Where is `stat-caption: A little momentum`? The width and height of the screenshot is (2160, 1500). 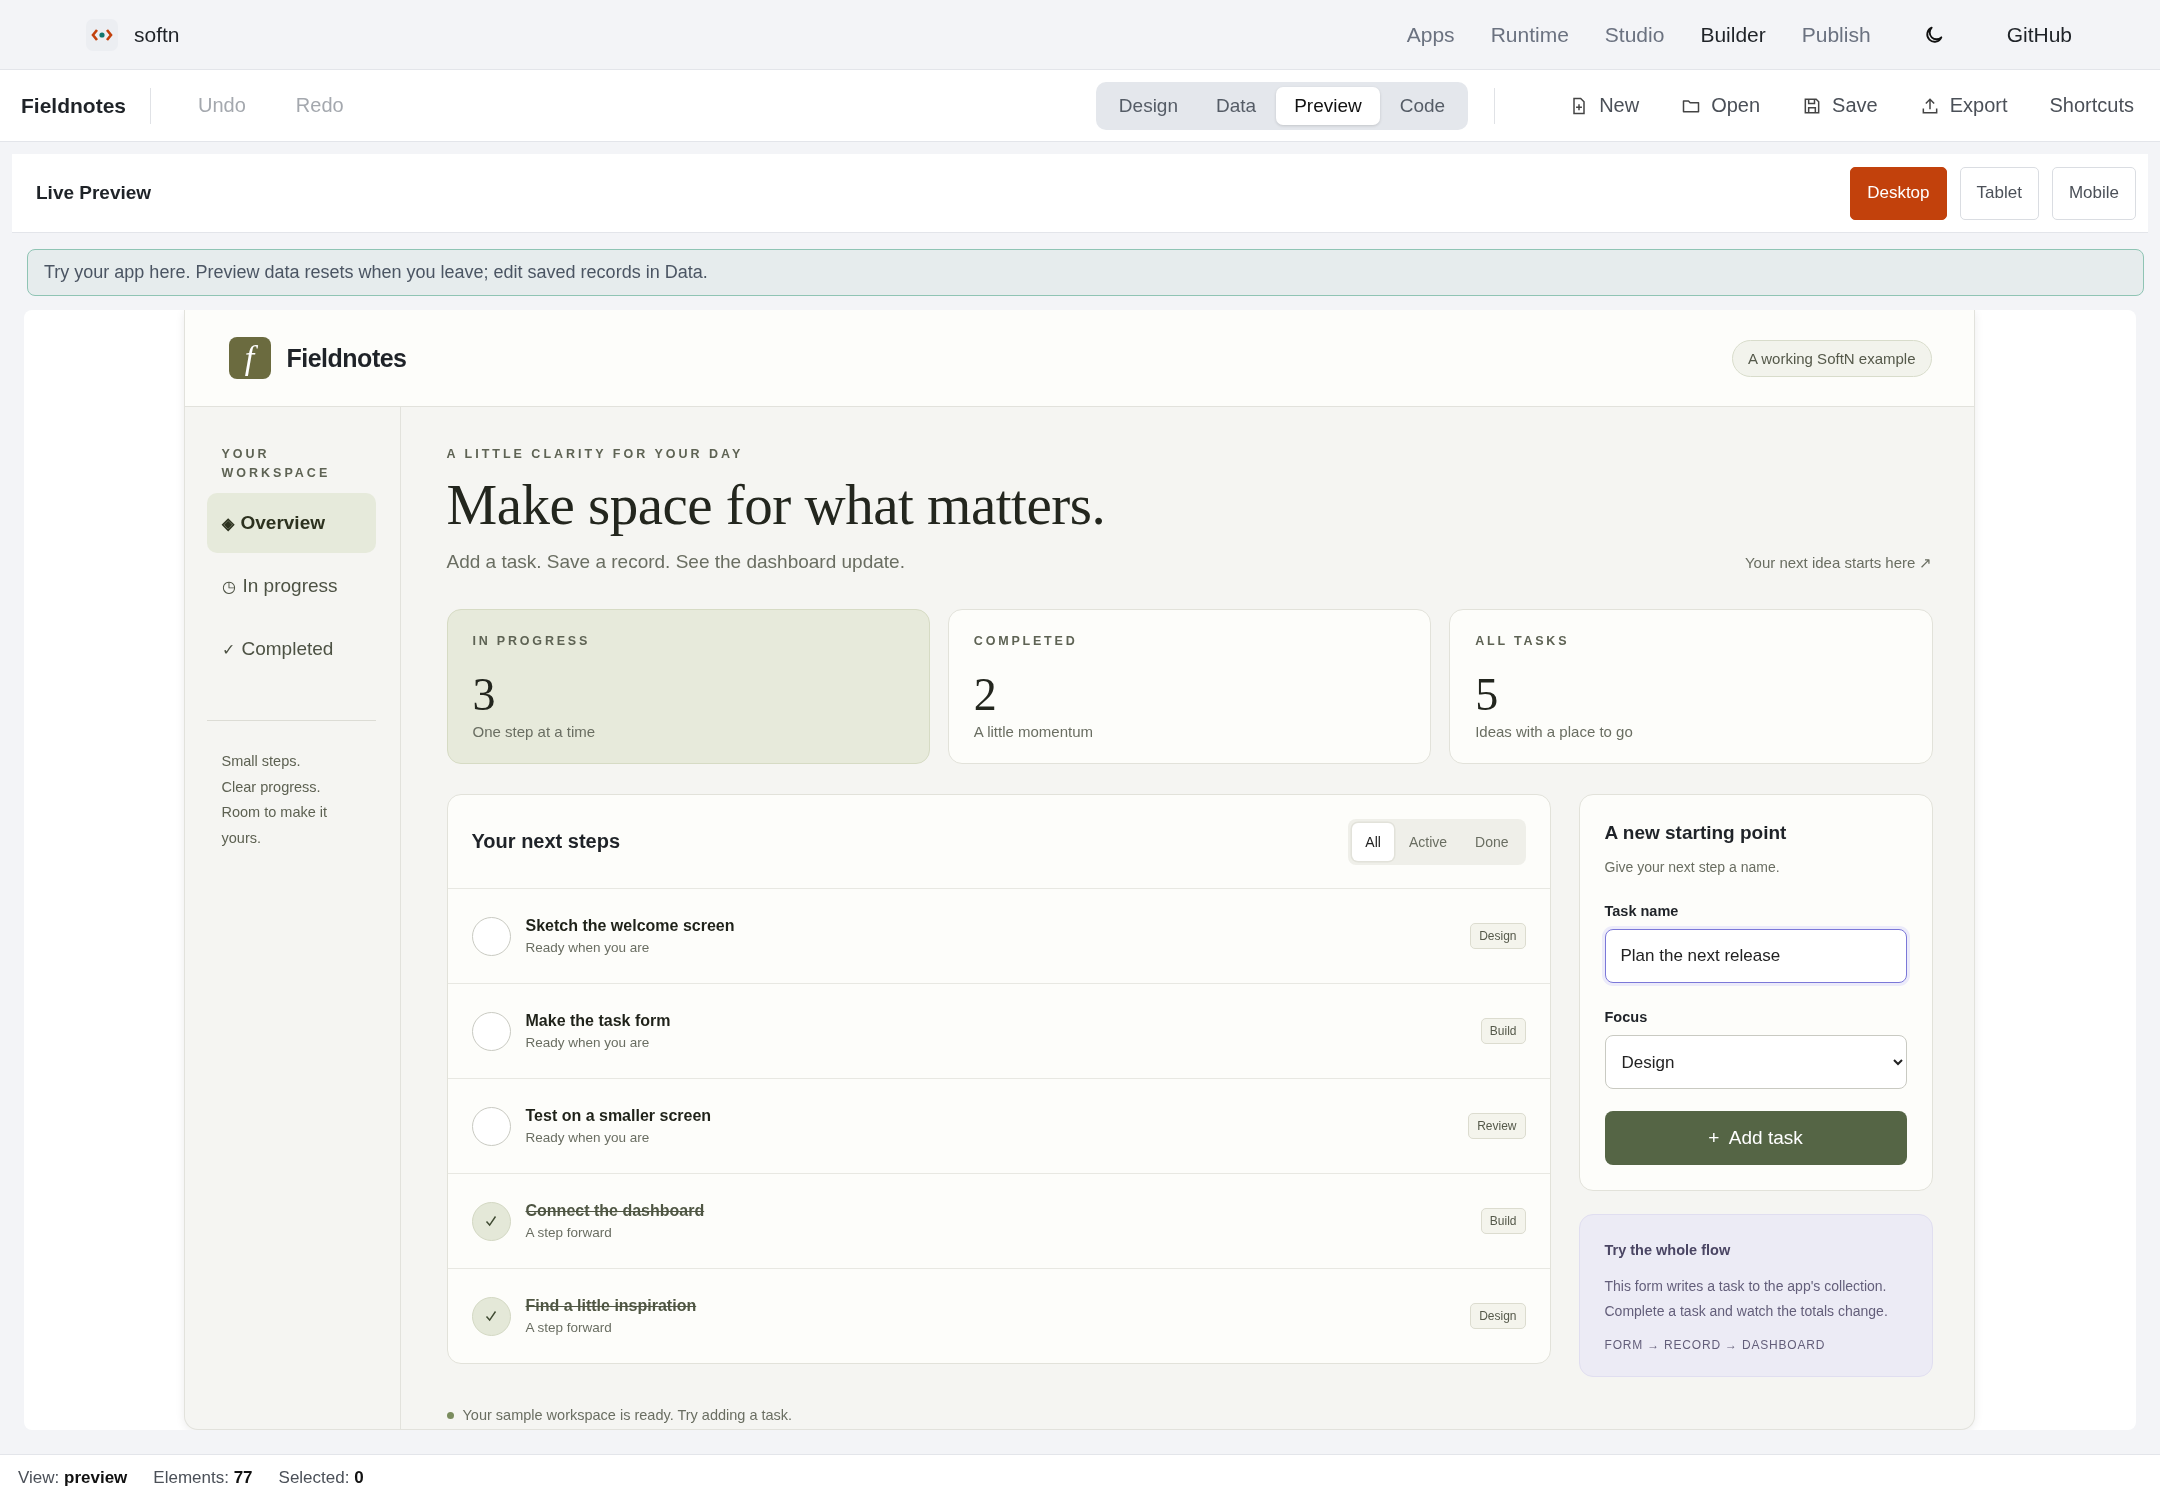 stat-caption: A little momentum is located at coordinates (1034, 731).